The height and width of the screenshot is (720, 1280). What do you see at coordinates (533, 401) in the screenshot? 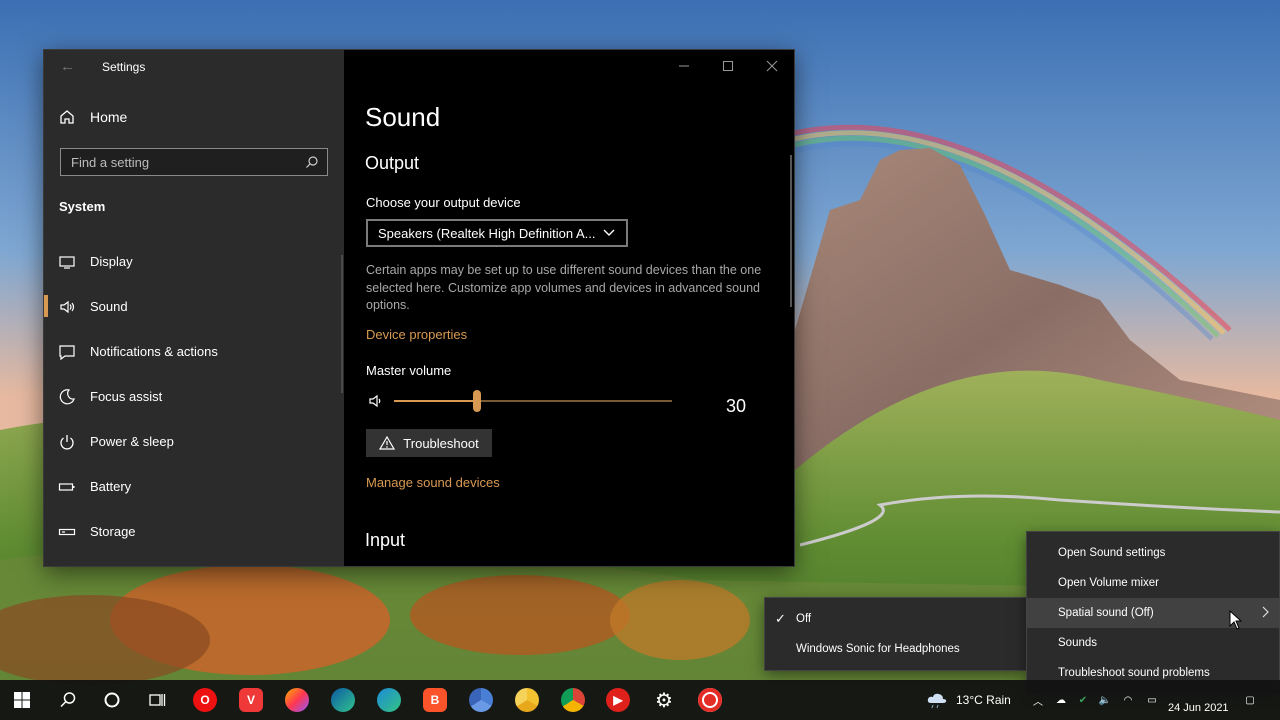
I see `master-volume-slider` at bounding box center [533, 401].